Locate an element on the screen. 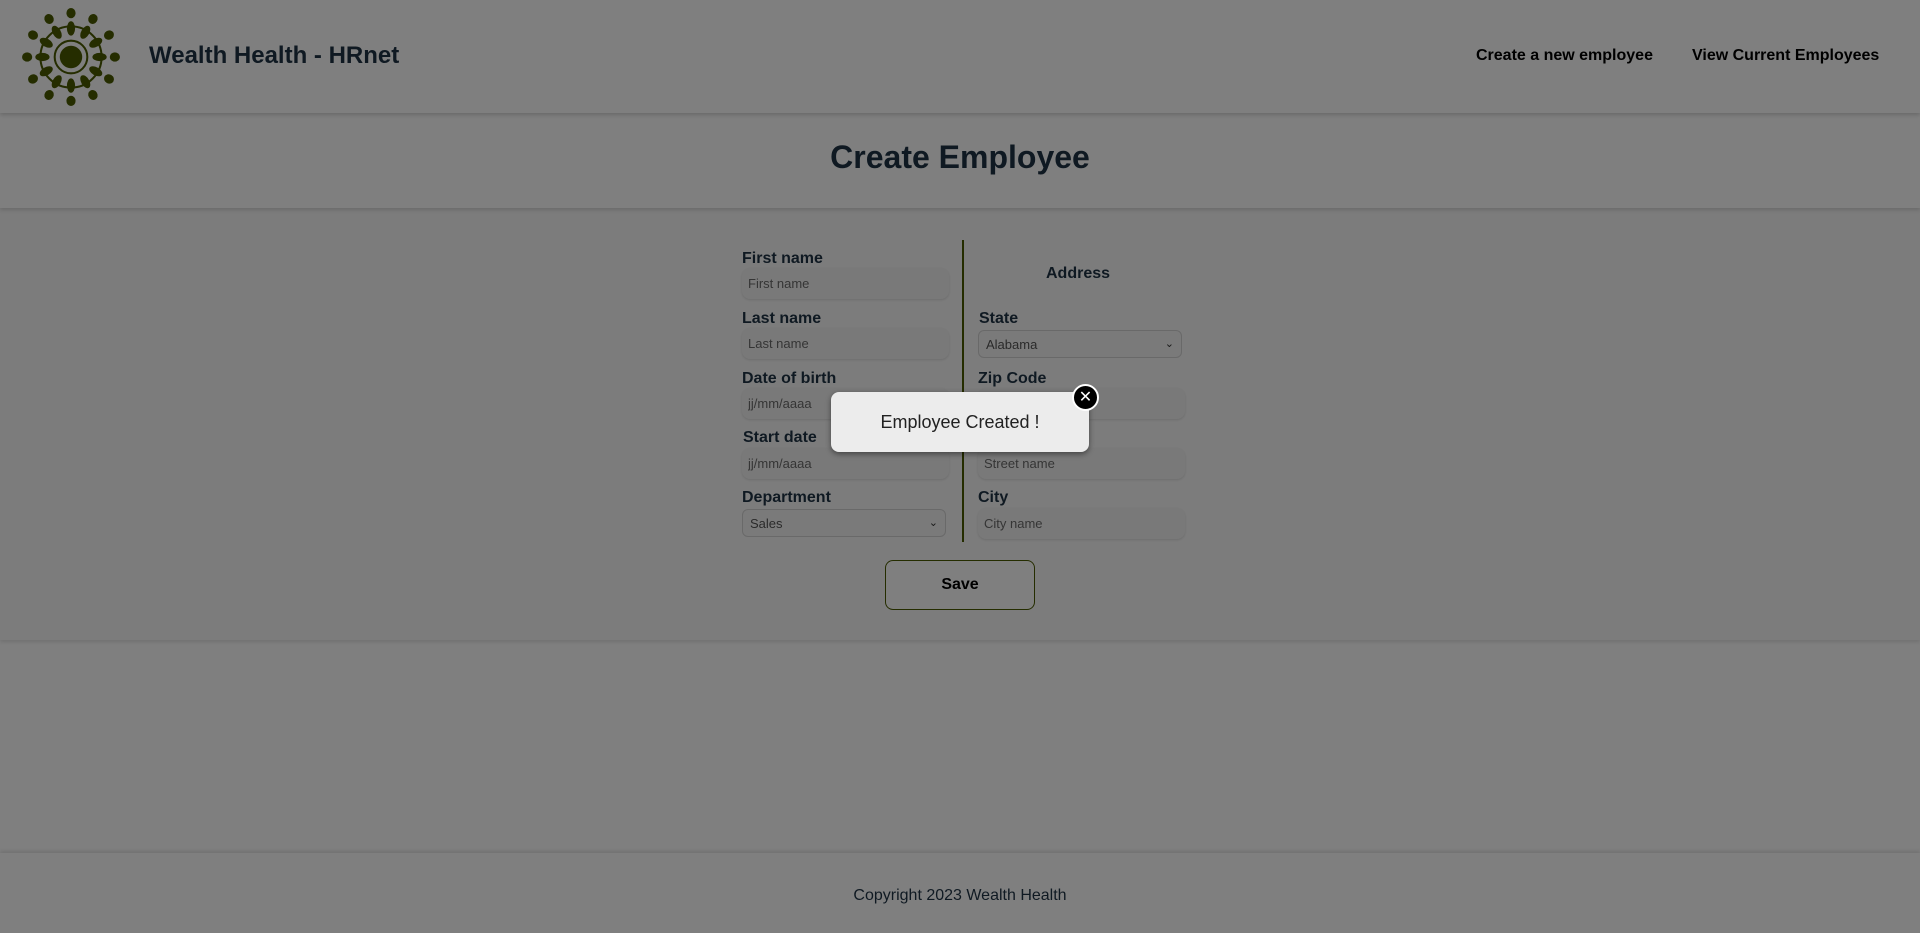 The image size is (1920, 933). close-icon: ✕ is located at coordinates (1085, 397).